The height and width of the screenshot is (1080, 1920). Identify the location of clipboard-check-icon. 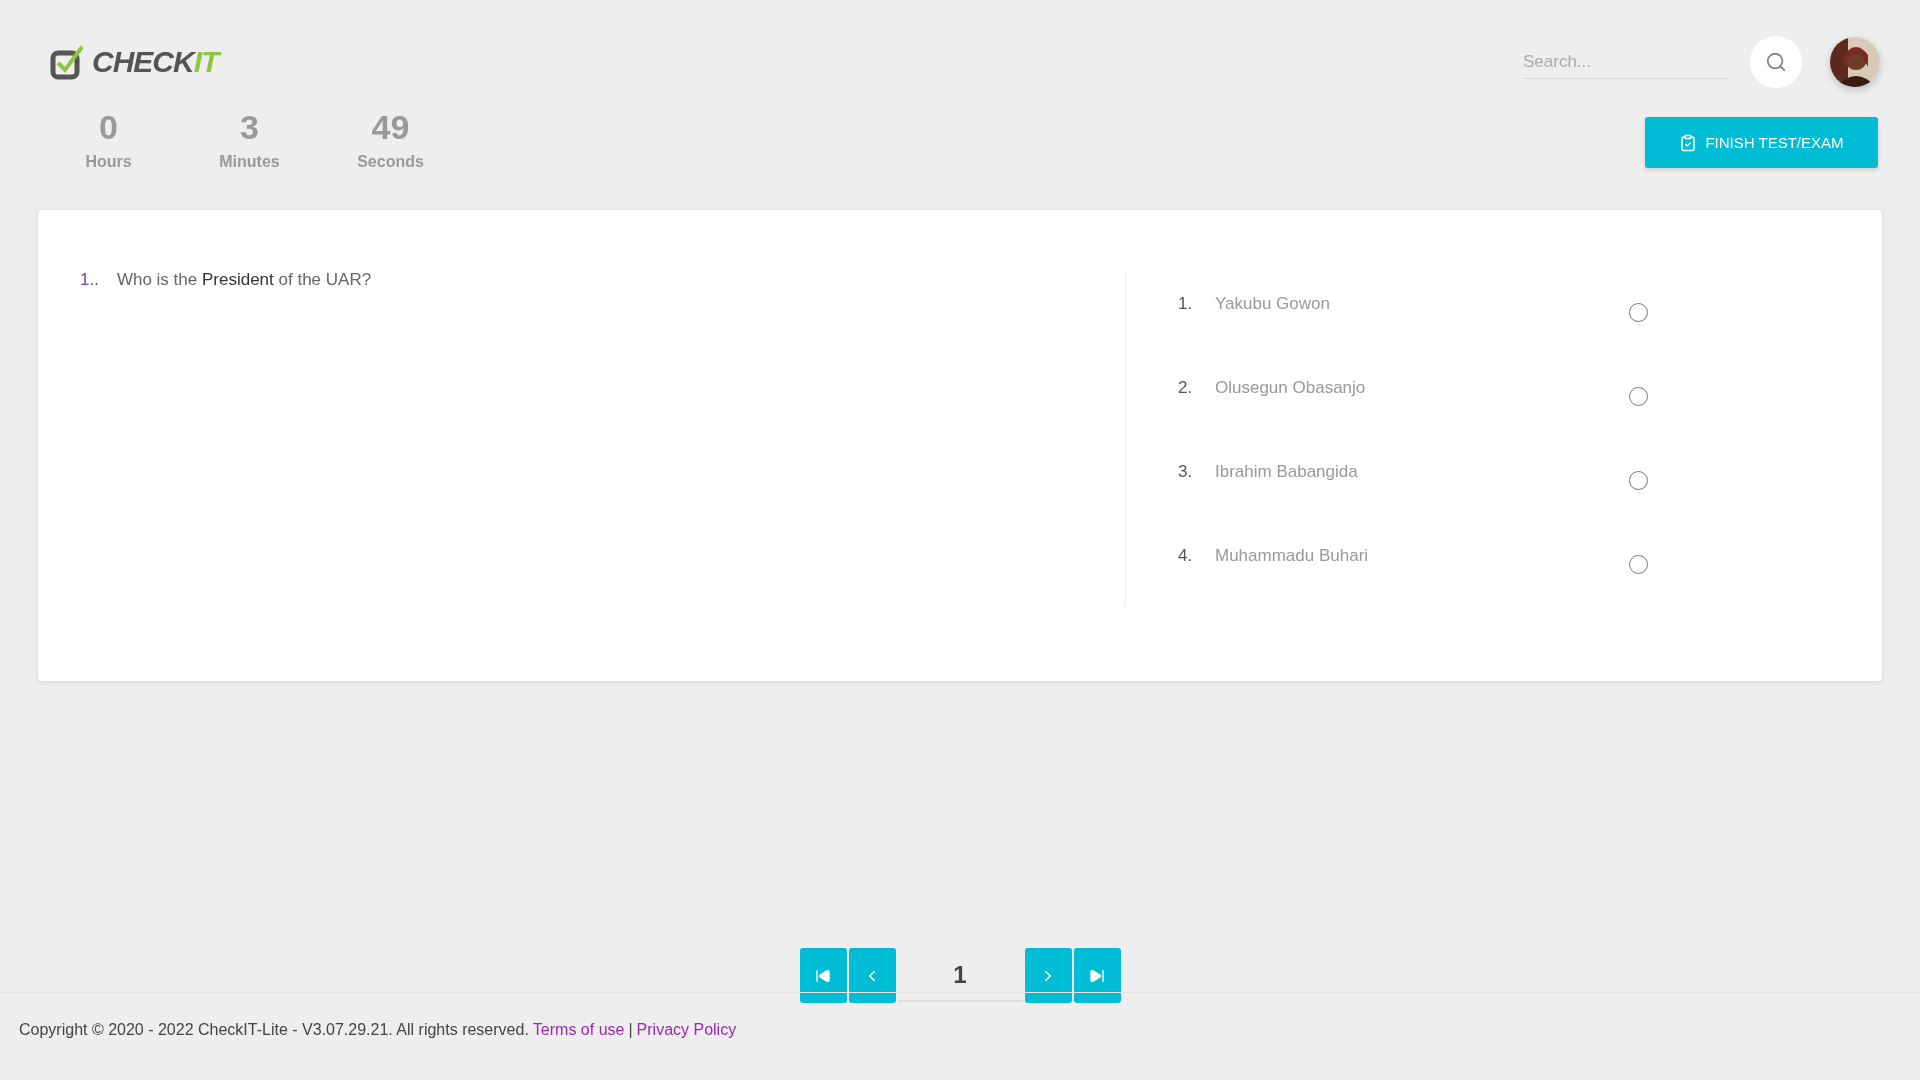
(1688, 142).